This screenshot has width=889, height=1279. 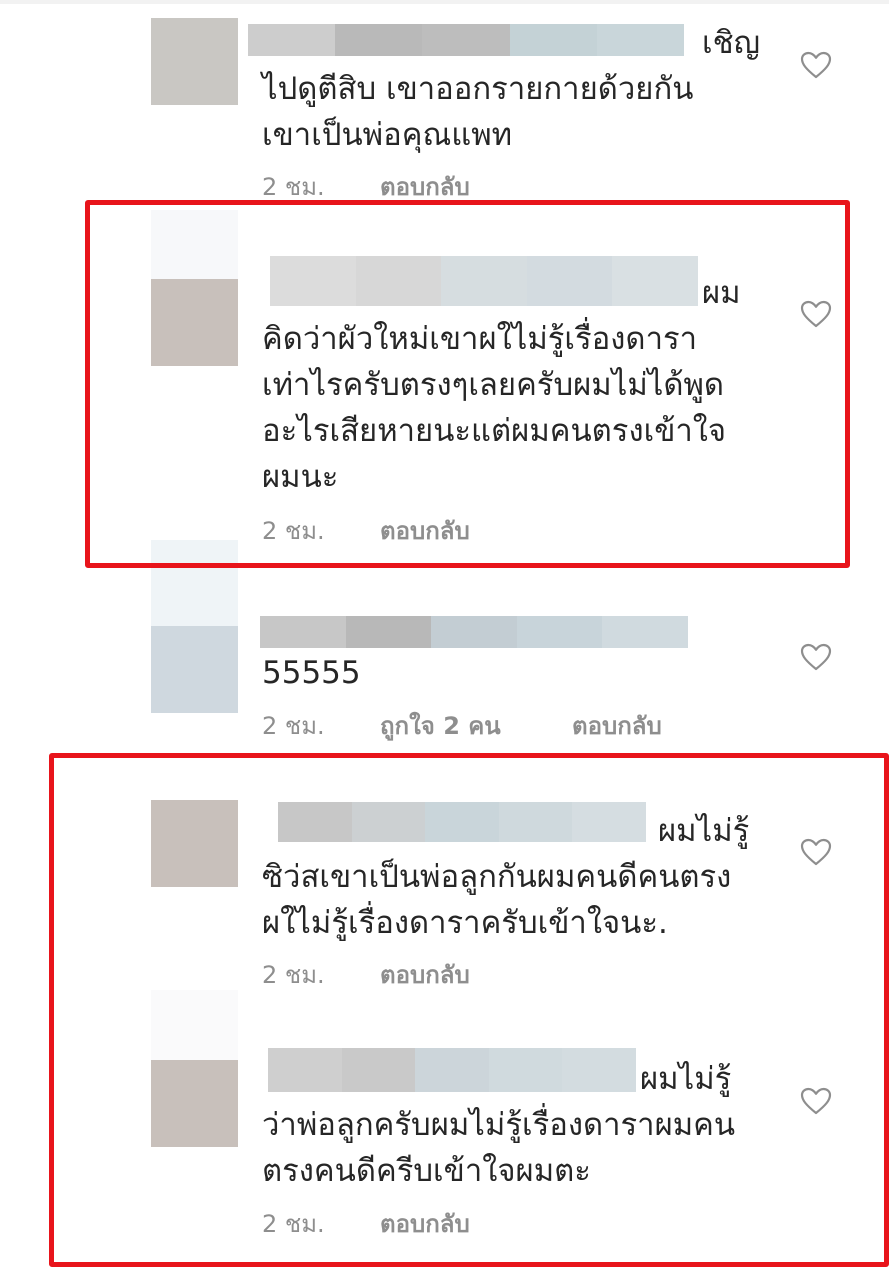 I want to click on blurred-username, so click(x=474, y=632).